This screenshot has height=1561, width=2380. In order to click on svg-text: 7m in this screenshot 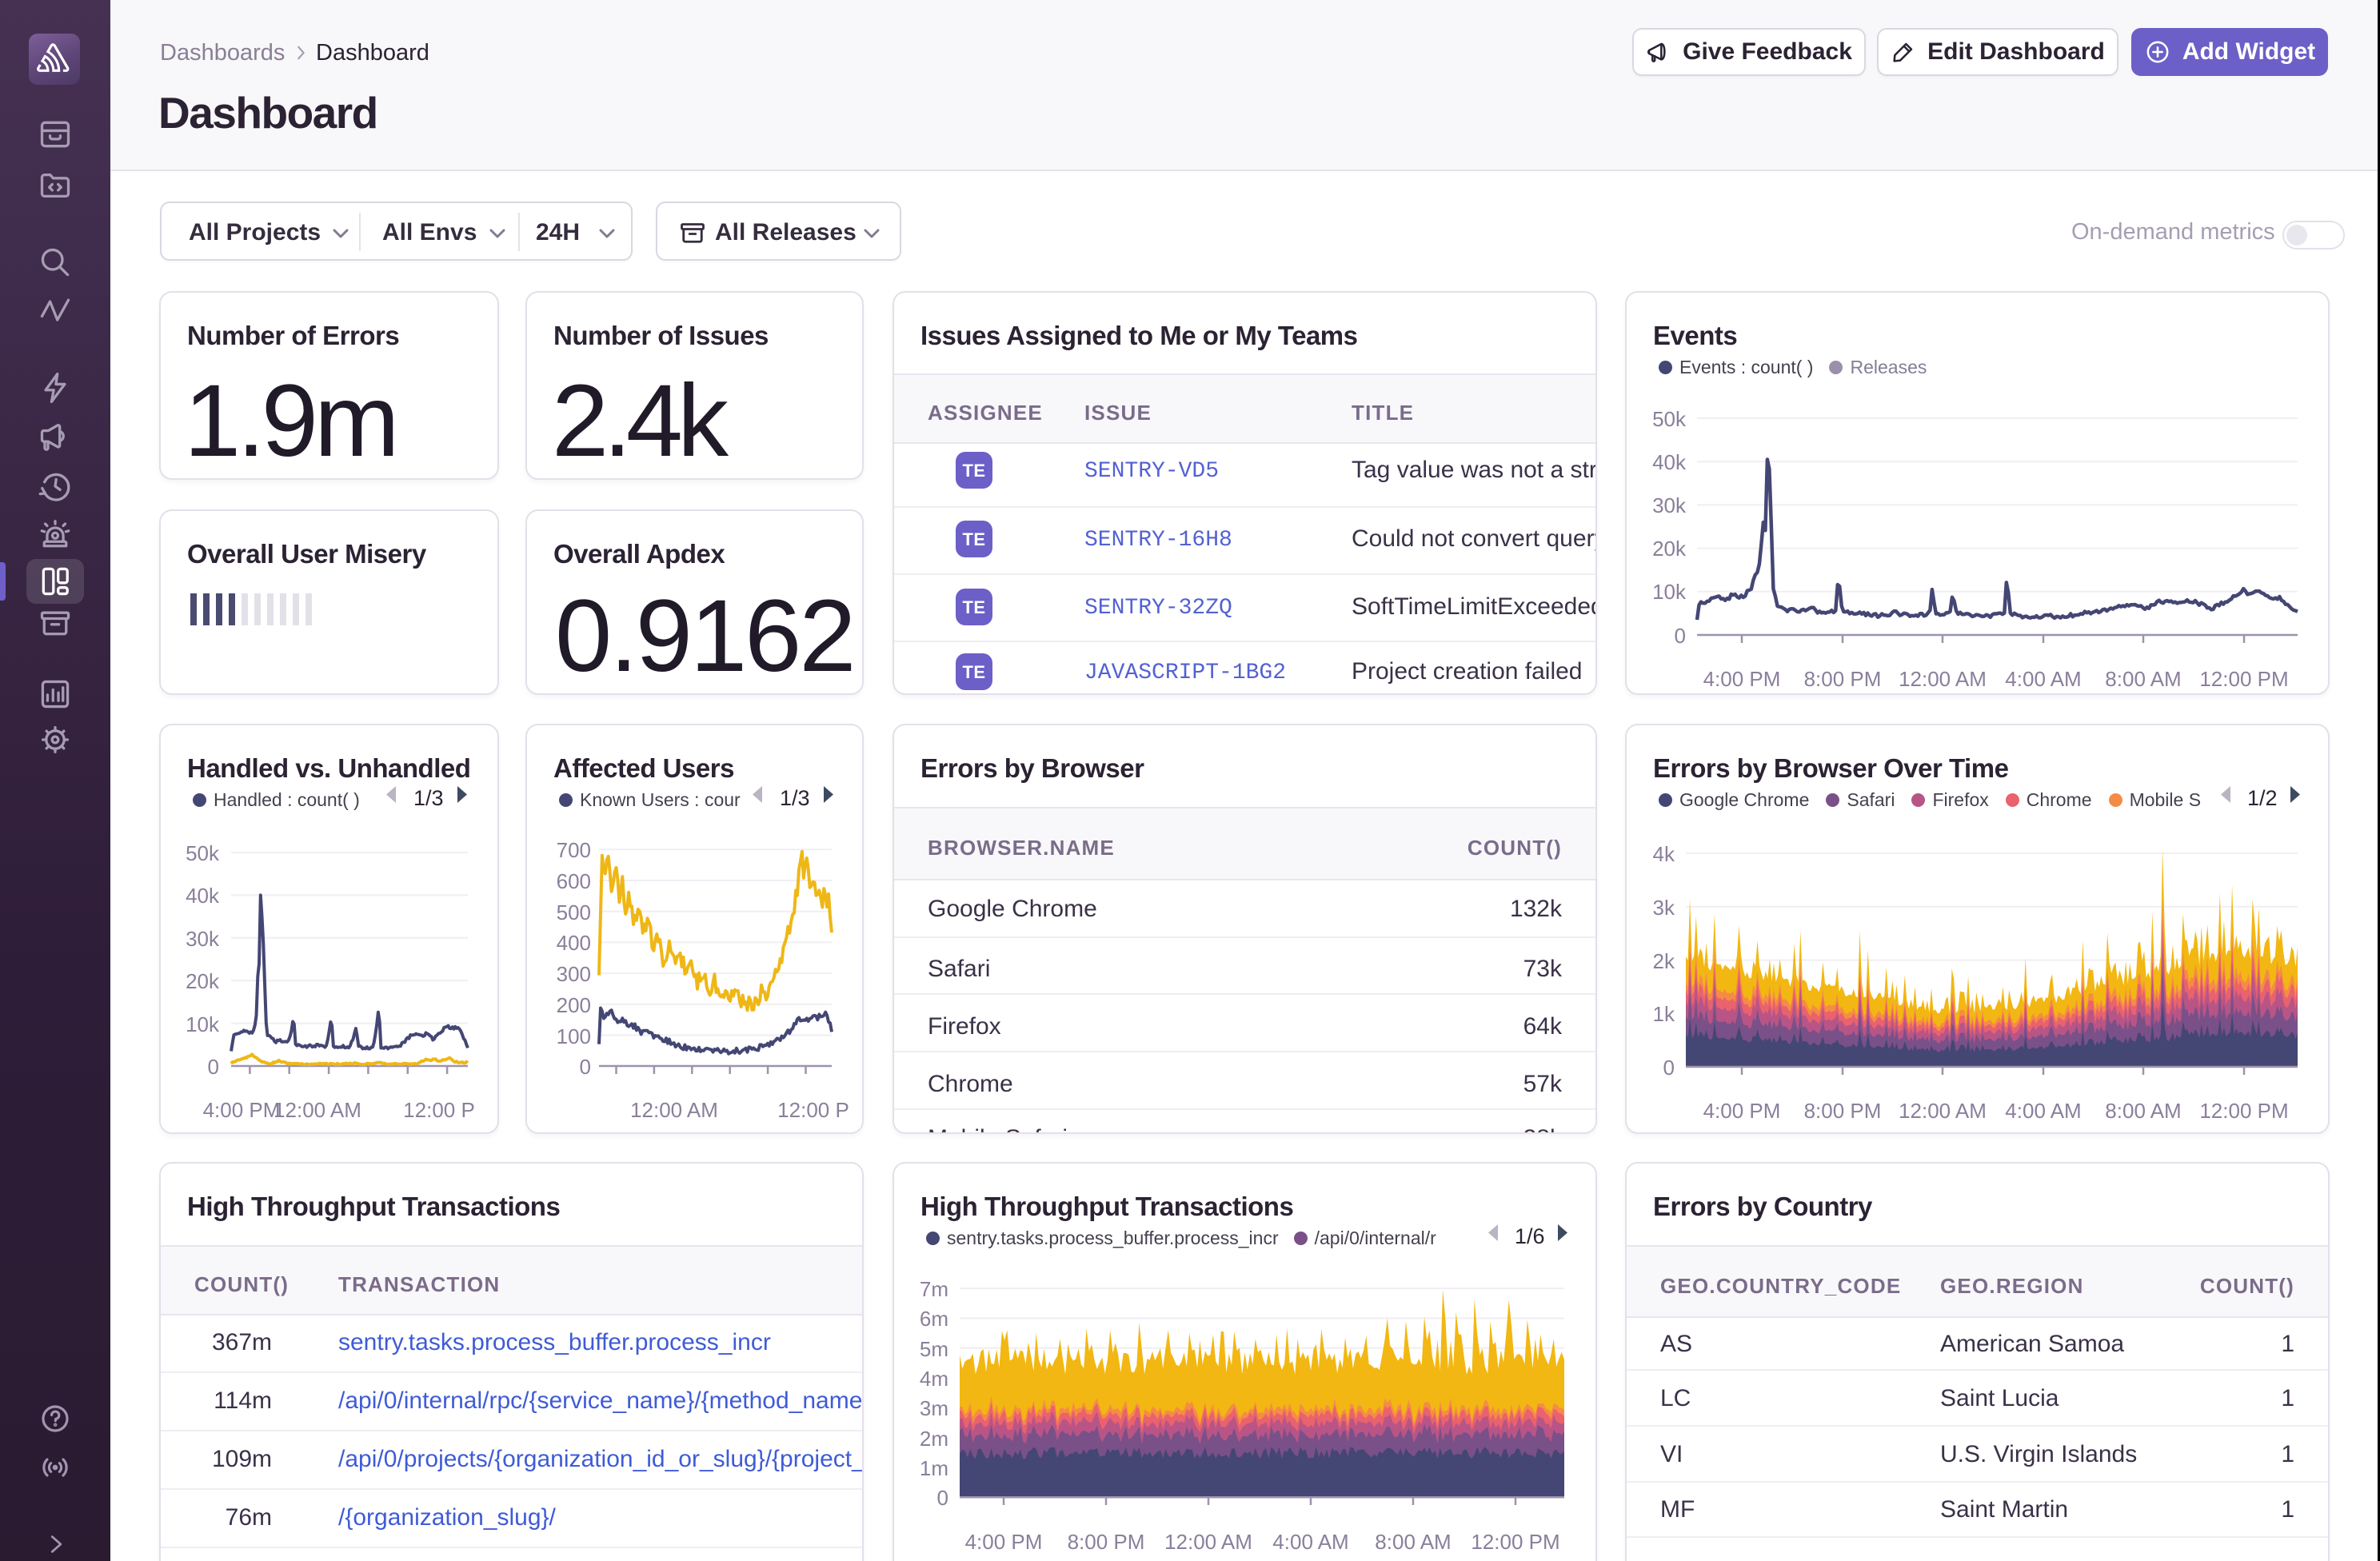, I will do `click(934, 1289)`.